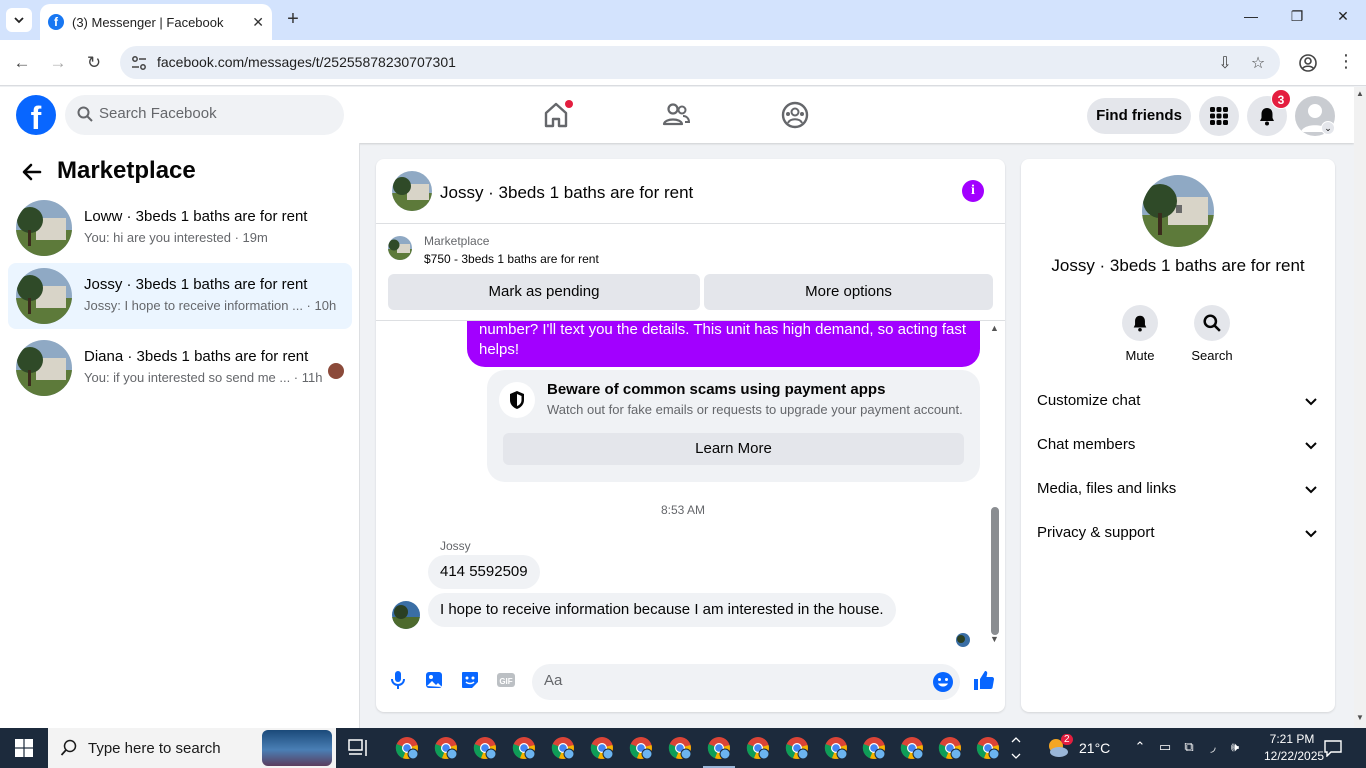 The height and width of the screenshot is (768, 1366). Describe the element at coordinates (258, 22) in the screenshot. I see `tab-close-icon: ✕` at that location.